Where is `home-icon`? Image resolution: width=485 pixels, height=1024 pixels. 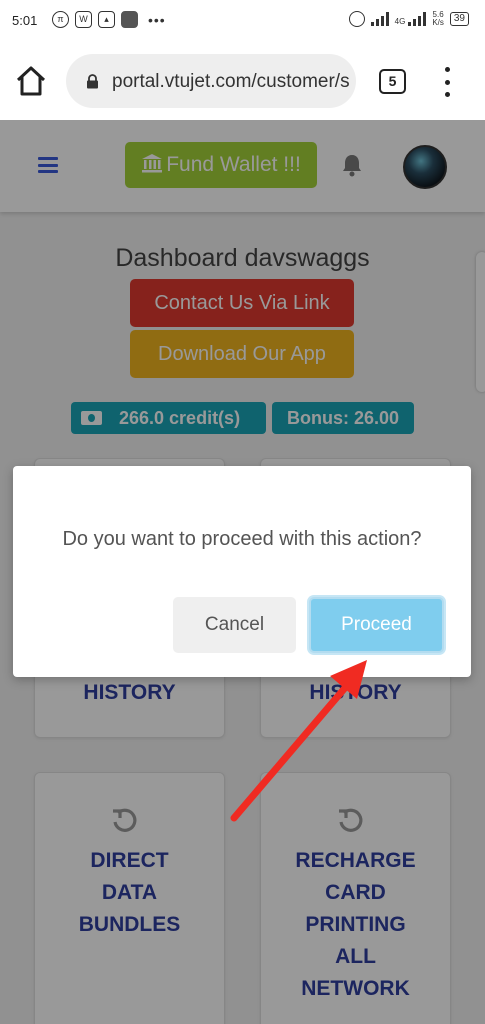
home-icon is located at coordinates (31, 81).